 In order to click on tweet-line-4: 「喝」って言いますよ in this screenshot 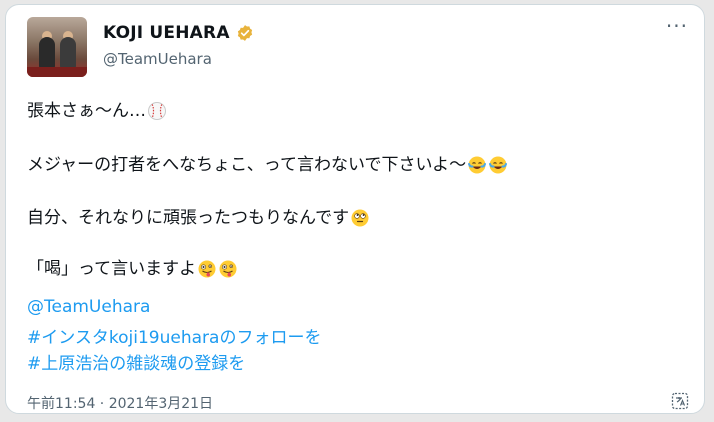, I will do `click(132, 266)`.